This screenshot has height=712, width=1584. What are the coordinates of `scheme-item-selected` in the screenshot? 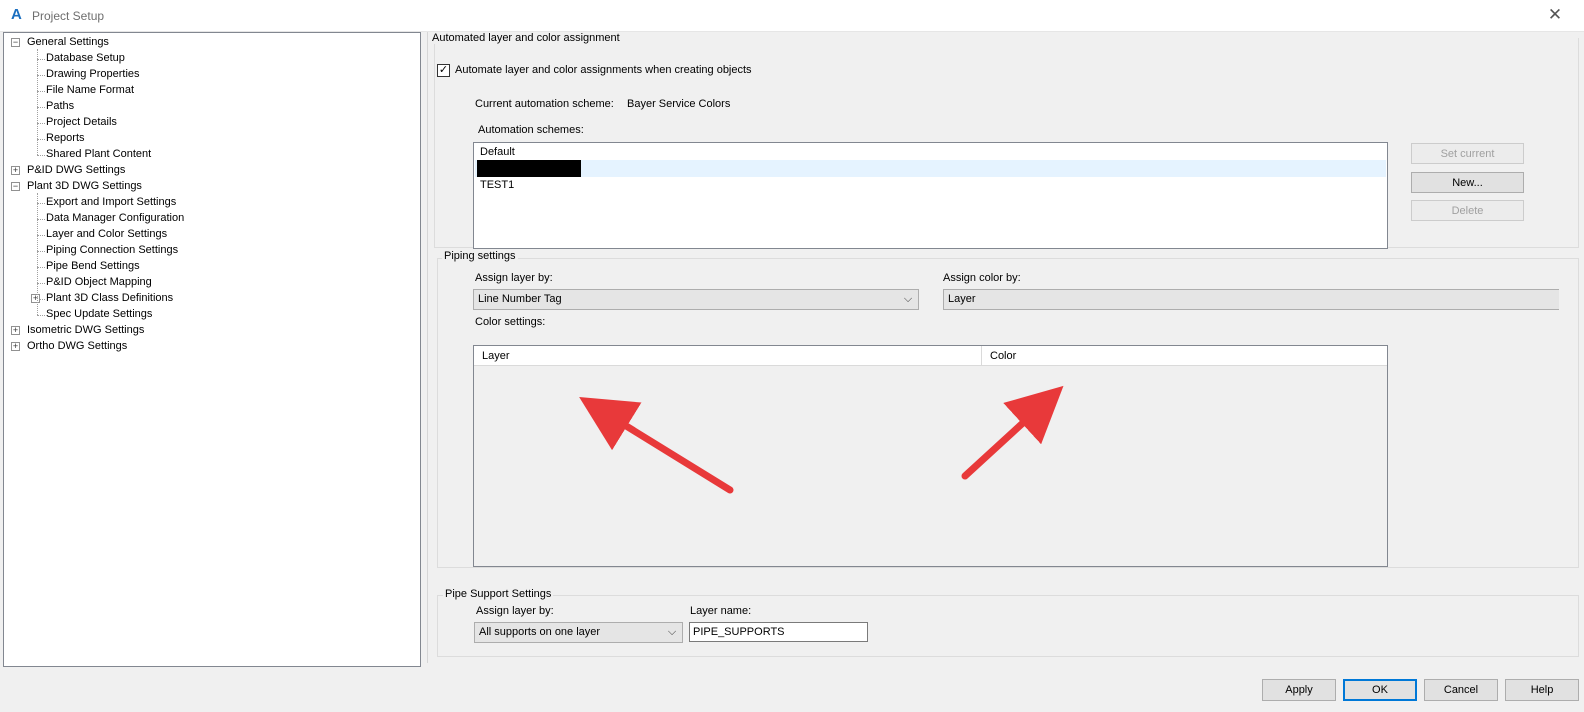 It's located at (930, 168).